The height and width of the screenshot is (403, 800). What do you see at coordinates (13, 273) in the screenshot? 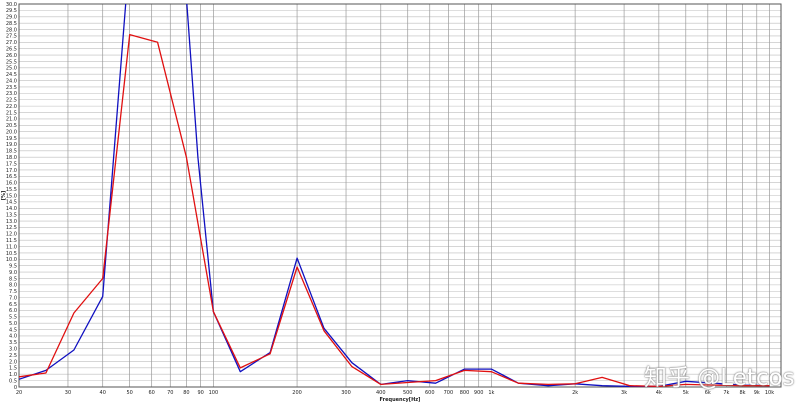
I see `y-tick-label: 9.0` at bounding box center [13, 273].